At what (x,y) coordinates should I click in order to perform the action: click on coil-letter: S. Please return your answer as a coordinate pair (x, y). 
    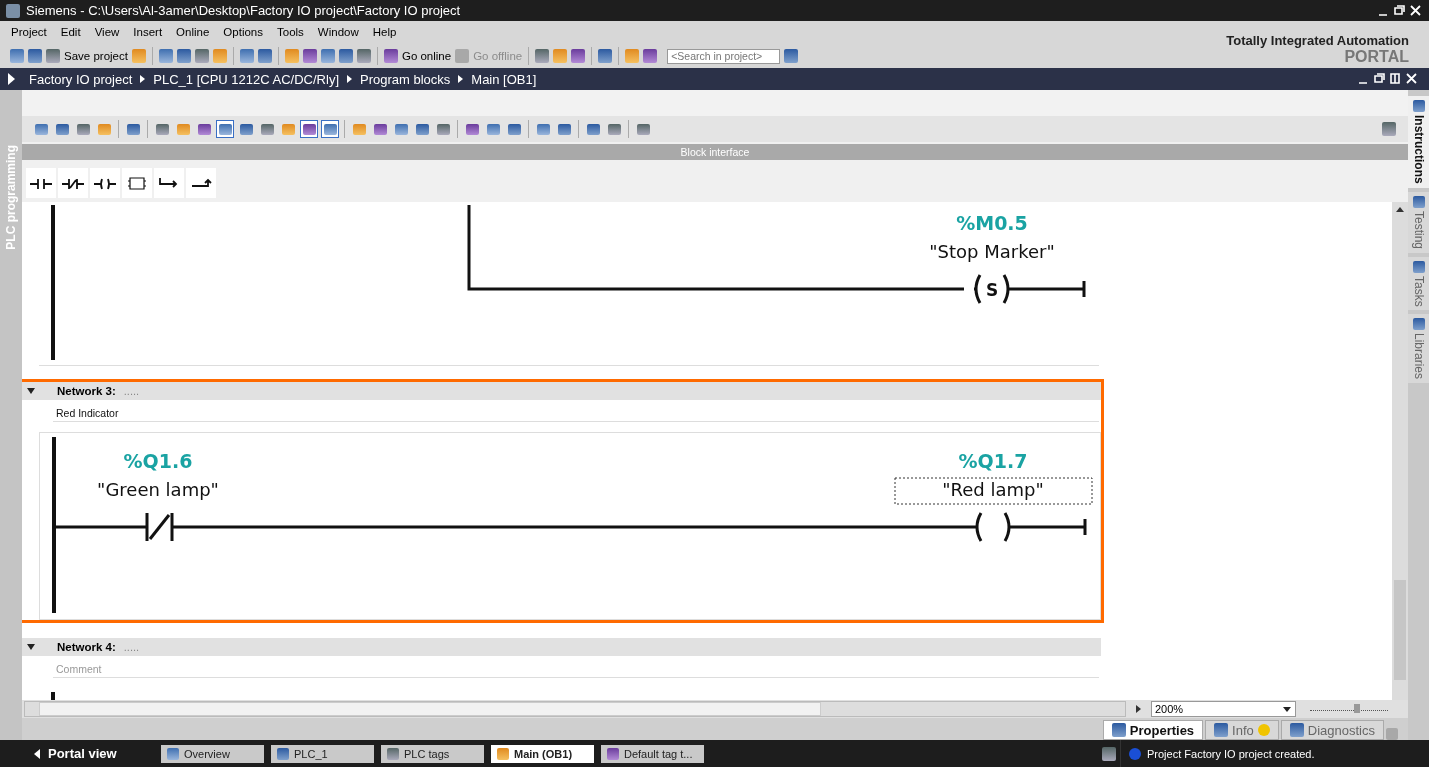
    Looking at the image, I should click on (992, 290).